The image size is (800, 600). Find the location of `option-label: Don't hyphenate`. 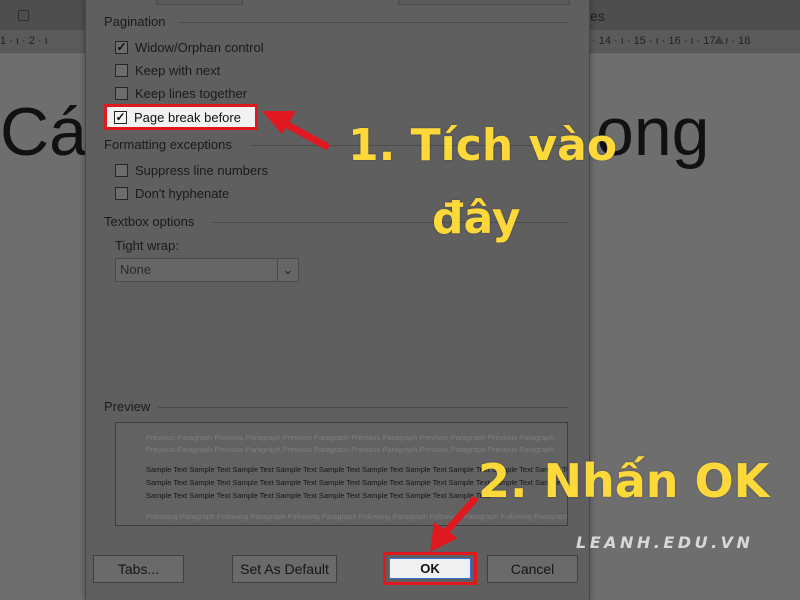

option-label: Don't hyphenate is located at coordinates (182, 193).